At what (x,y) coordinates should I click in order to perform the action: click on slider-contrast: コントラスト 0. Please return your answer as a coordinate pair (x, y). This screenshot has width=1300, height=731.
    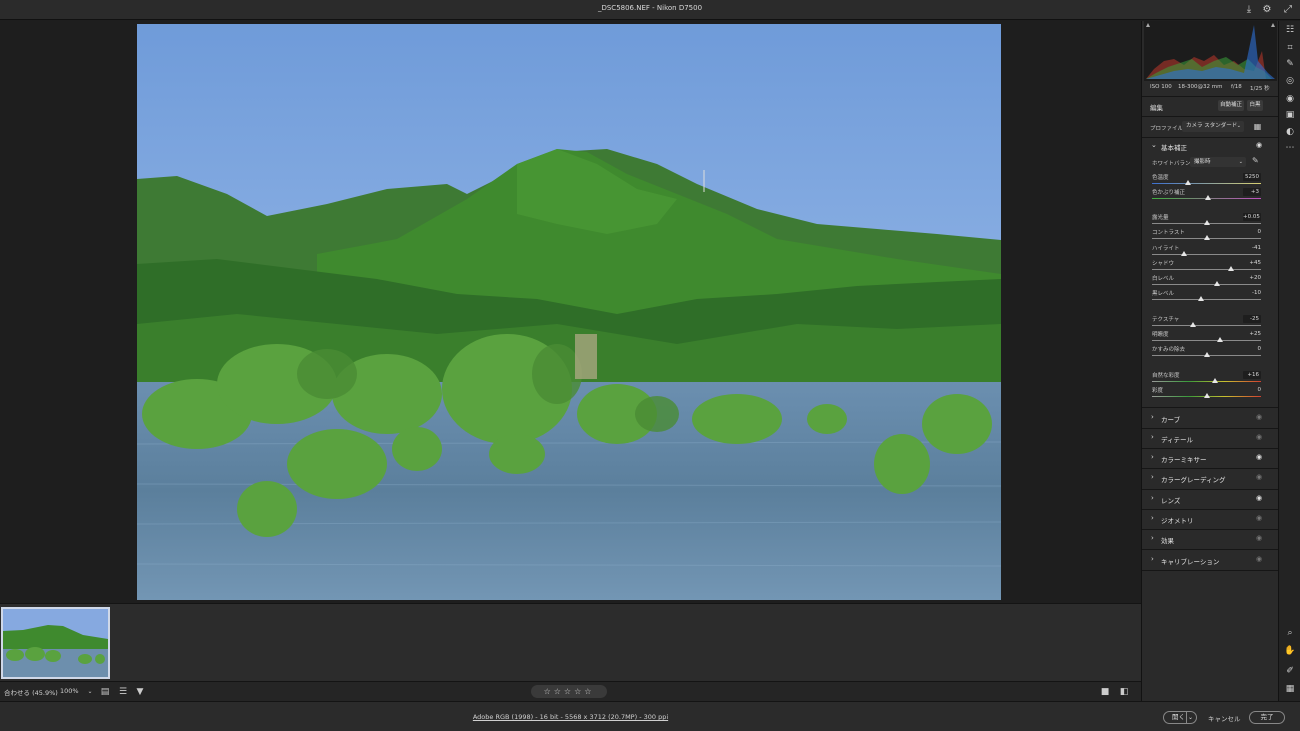
    Looking at the image, I should click on (1206, 235).